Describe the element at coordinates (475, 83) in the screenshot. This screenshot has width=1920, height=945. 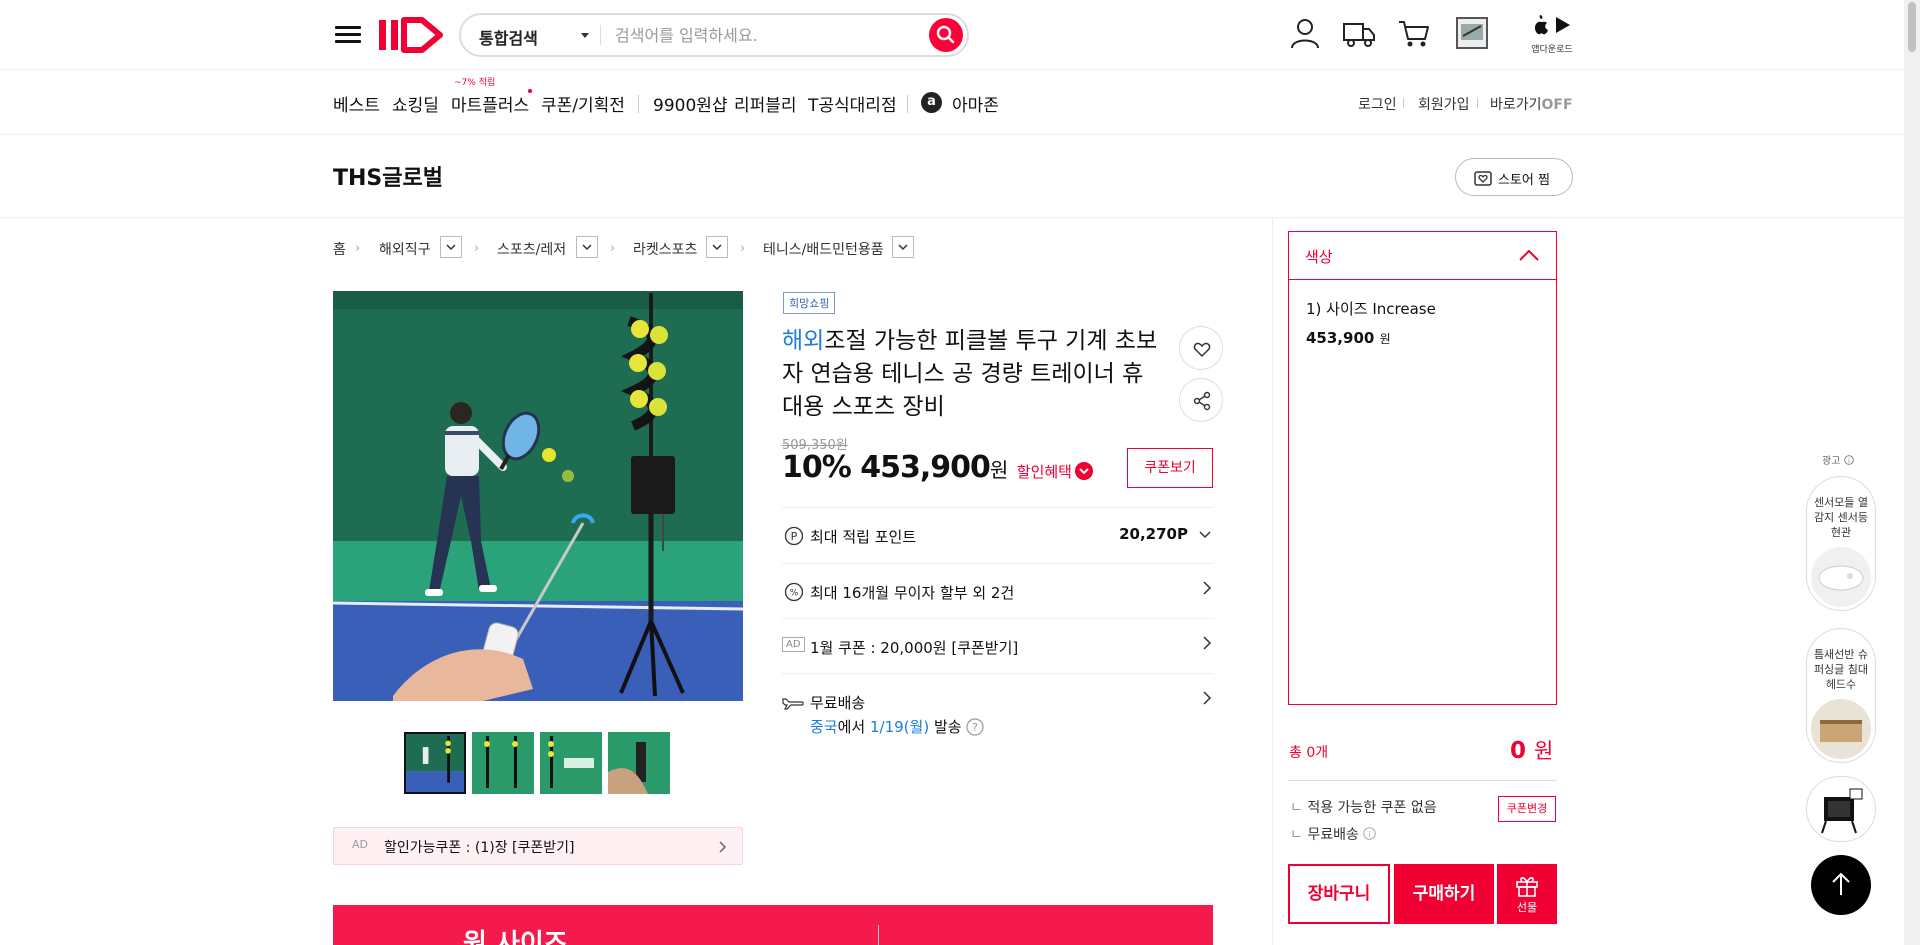
I see `mart-plus-badge: ~7% 적립` at that location.